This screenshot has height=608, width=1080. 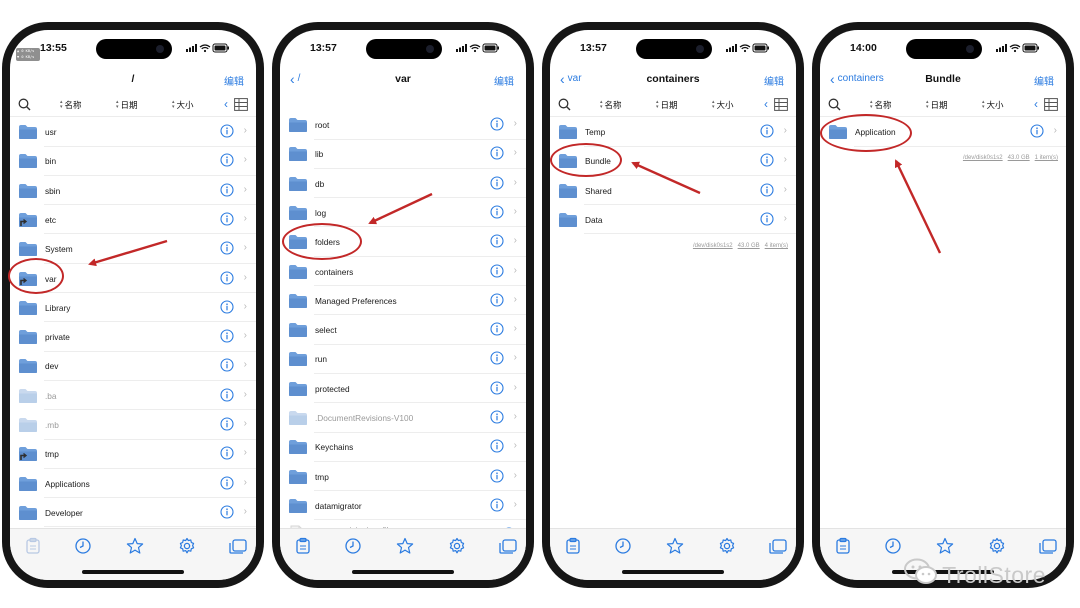 What do you see at coordinates (403, 154) in the screenshot?
I see `list-item: lib ›` at bounding box center [403, 154].